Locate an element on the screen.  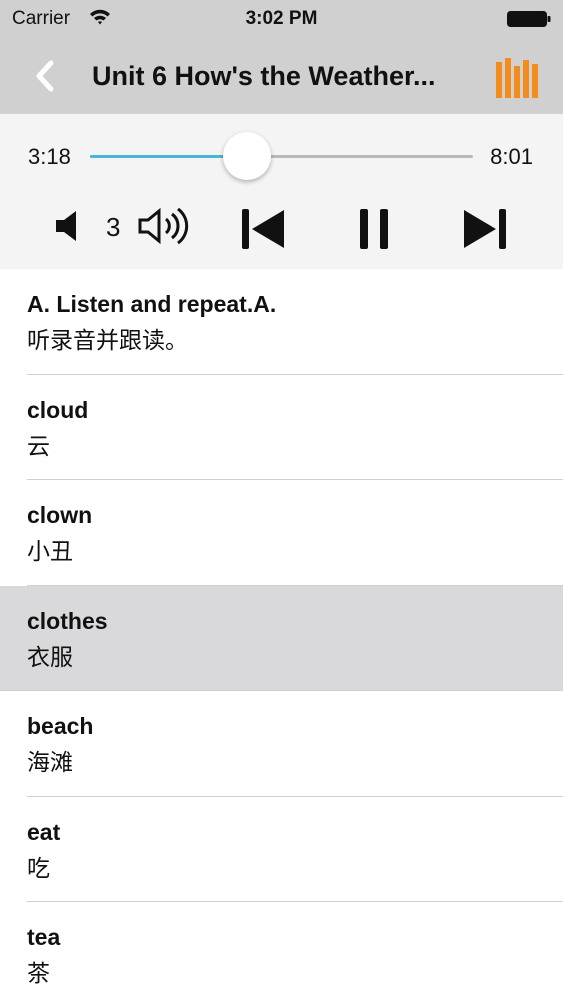
volume-up-icon is located at coordinates (164, 226).